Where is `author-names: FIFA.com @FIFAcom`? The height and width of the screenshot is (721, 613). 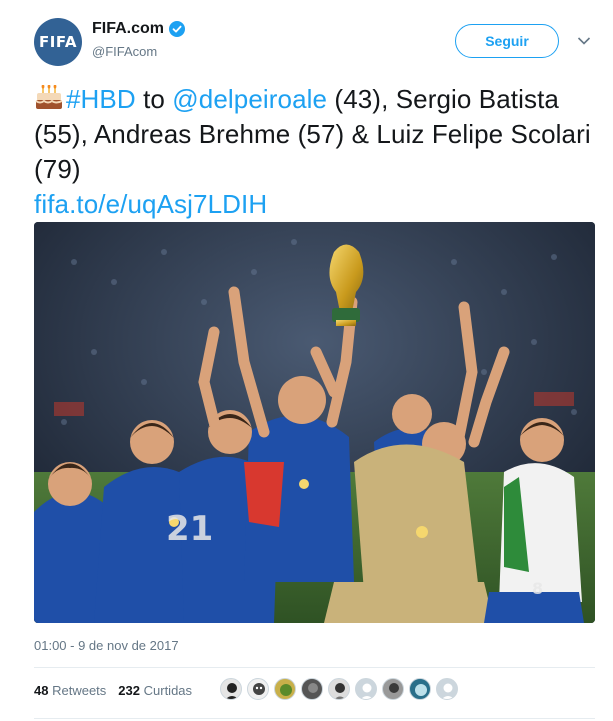
author-names: FIFA.com @FIFAcom is located at coordinates (139, 39).